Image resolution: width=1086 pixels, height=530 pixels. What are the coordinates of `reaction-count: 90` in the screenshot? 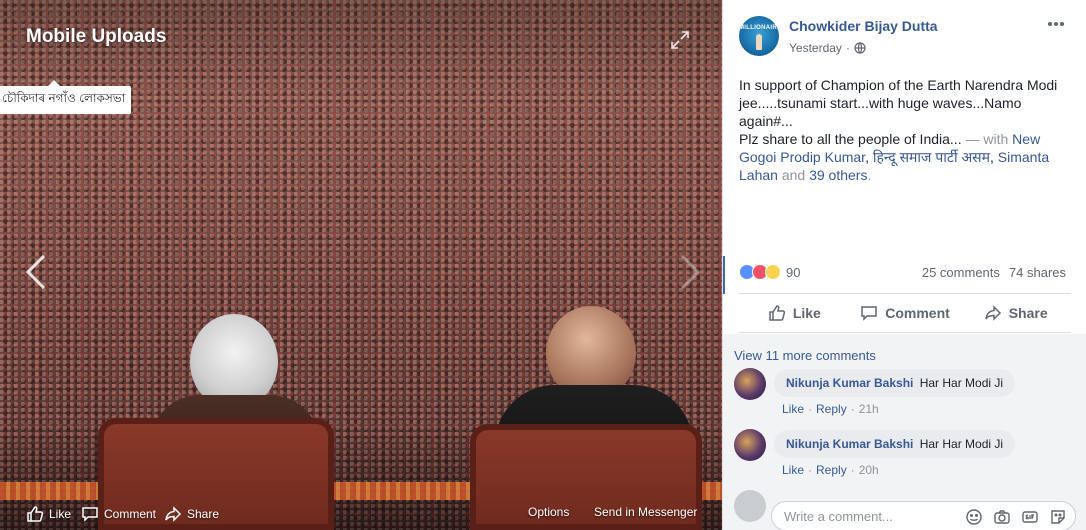 It's located at (793, 272).